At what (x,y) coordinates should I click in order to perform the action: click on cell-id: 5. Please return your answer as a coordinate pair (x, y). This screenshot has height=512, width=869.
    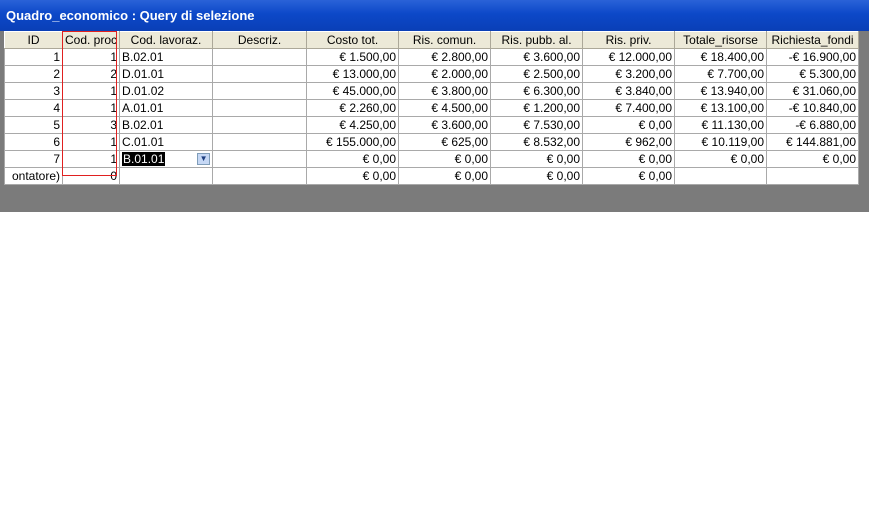
    Looking at the image, I should click on (33, 125).